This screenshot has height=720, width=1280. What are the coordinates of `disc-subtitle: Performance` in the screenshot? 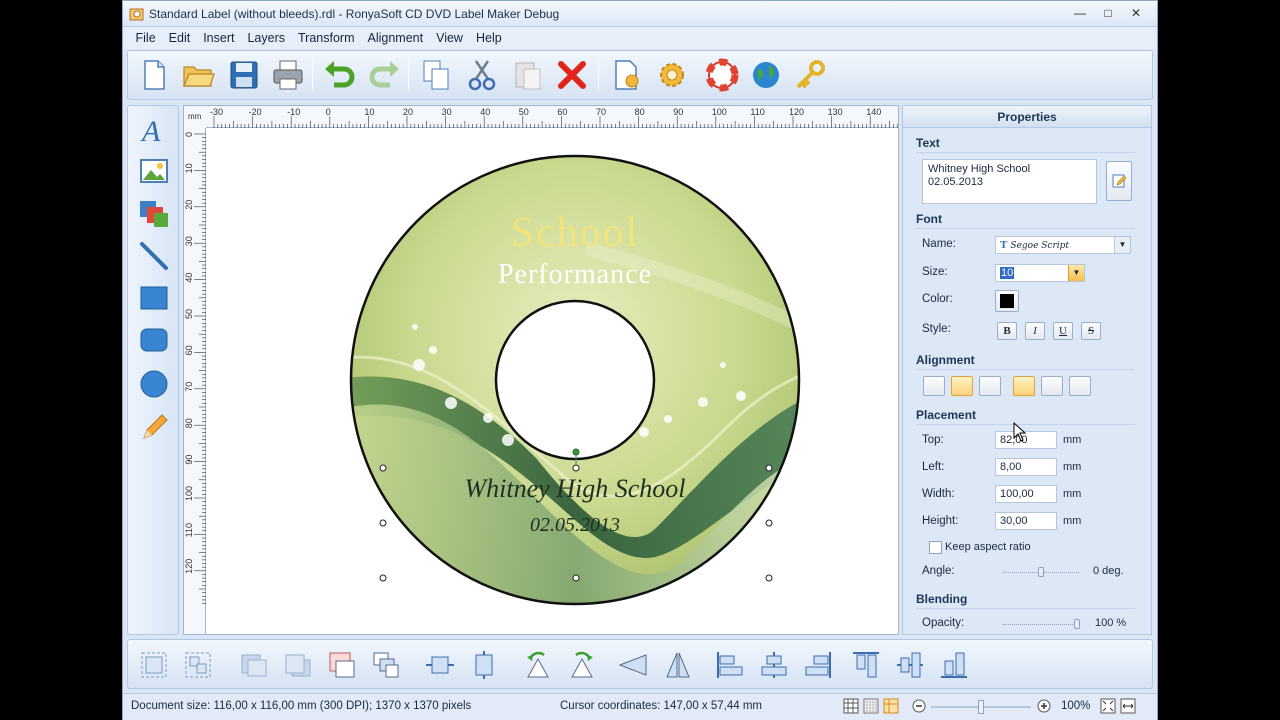 It's located at (575, 274).